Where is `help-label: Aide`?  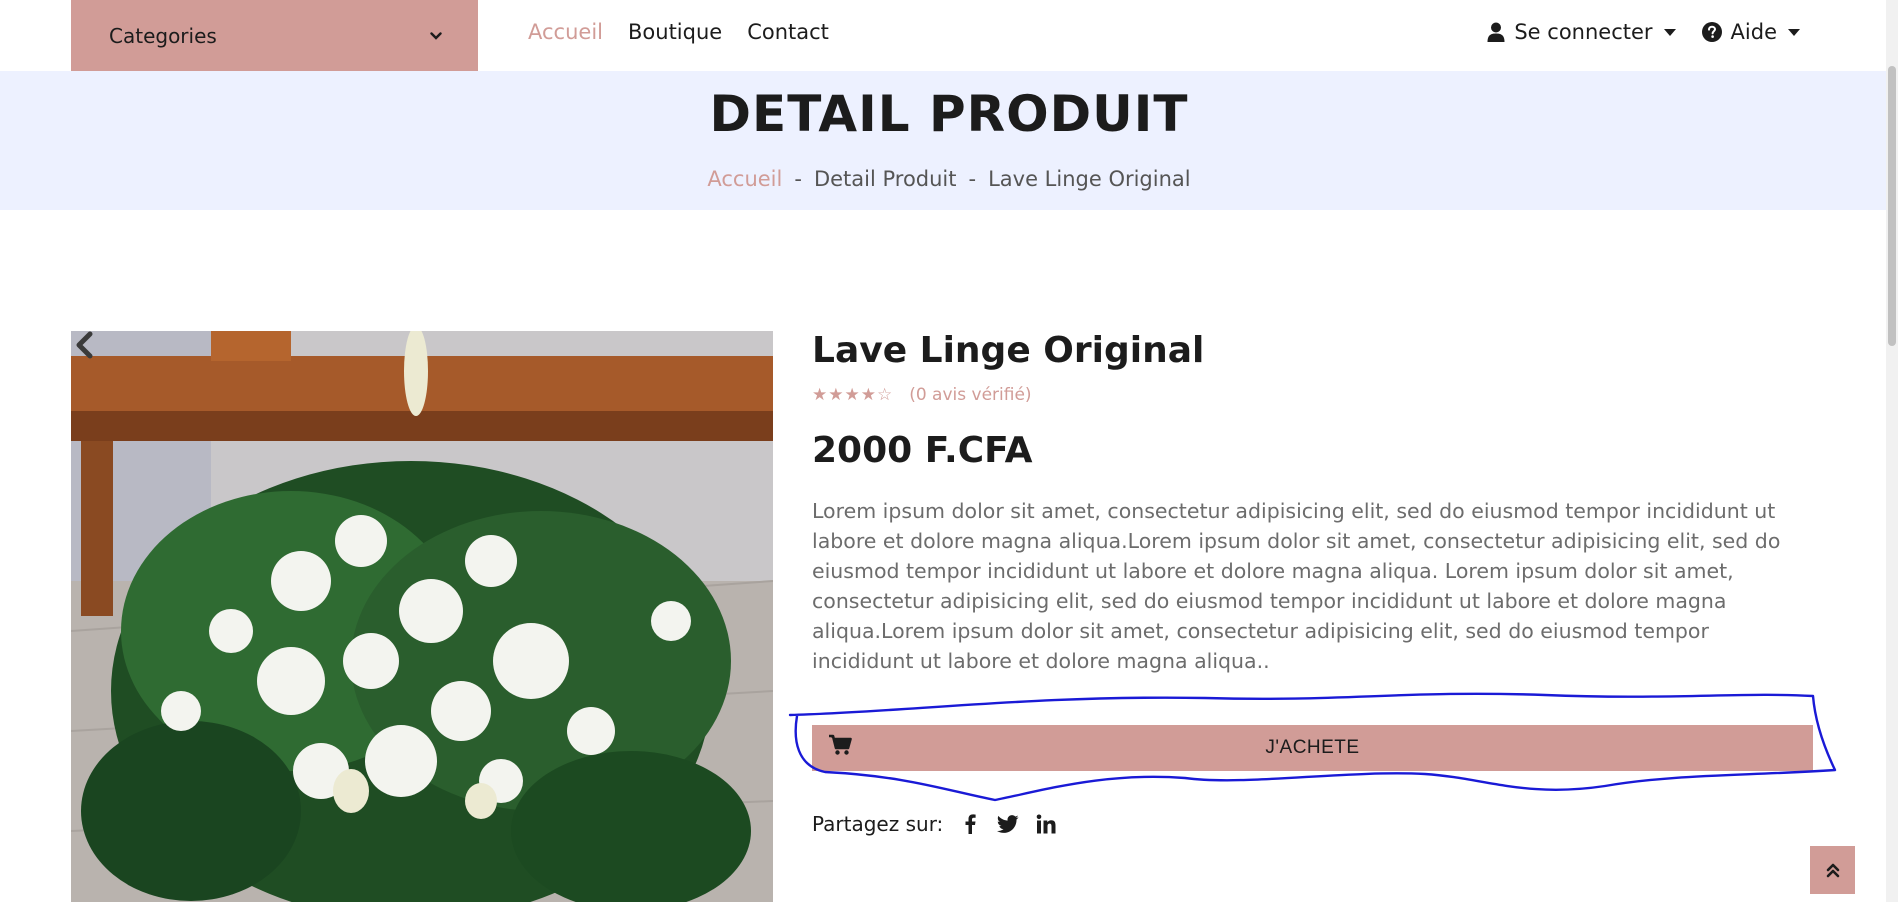
help-label: Aide is located at coordinates (1753, 32).